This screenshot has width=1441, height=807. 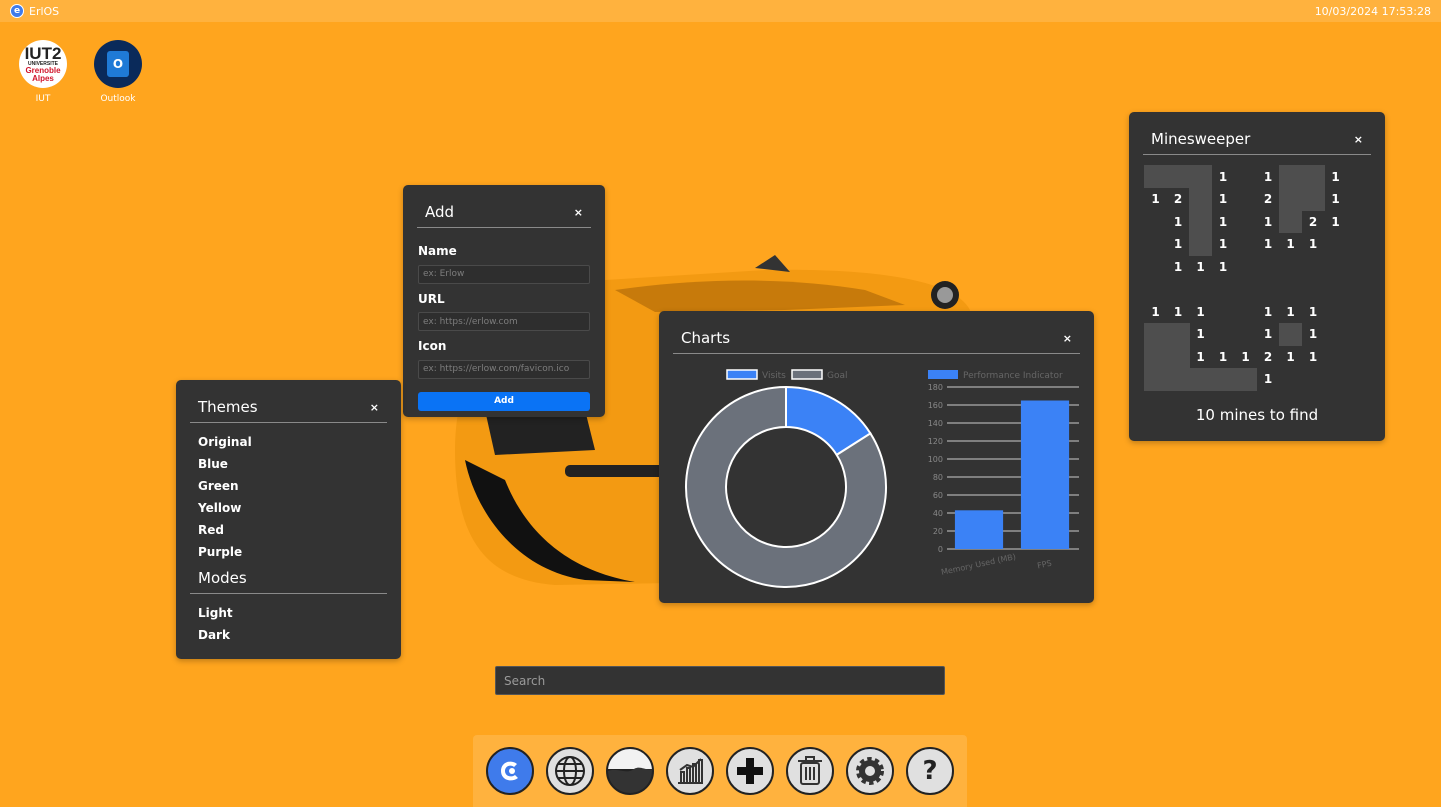 What do you see at coordinates (504, 274) in the screenshot?
I see `name-input` at bounding box center [504, 274].